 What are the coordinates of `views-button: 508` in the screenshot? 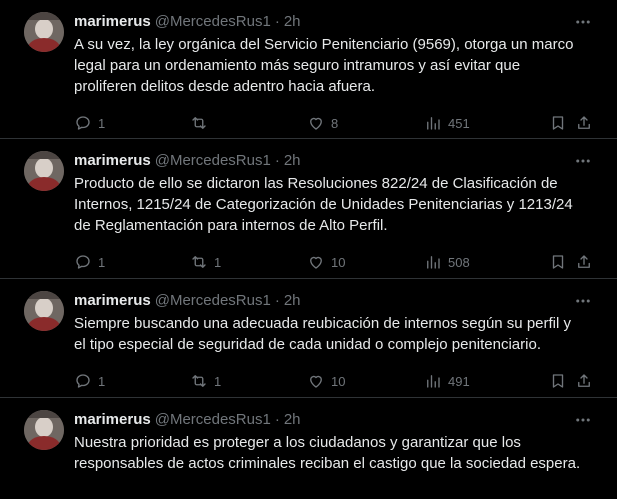 It's located at (484, 262).